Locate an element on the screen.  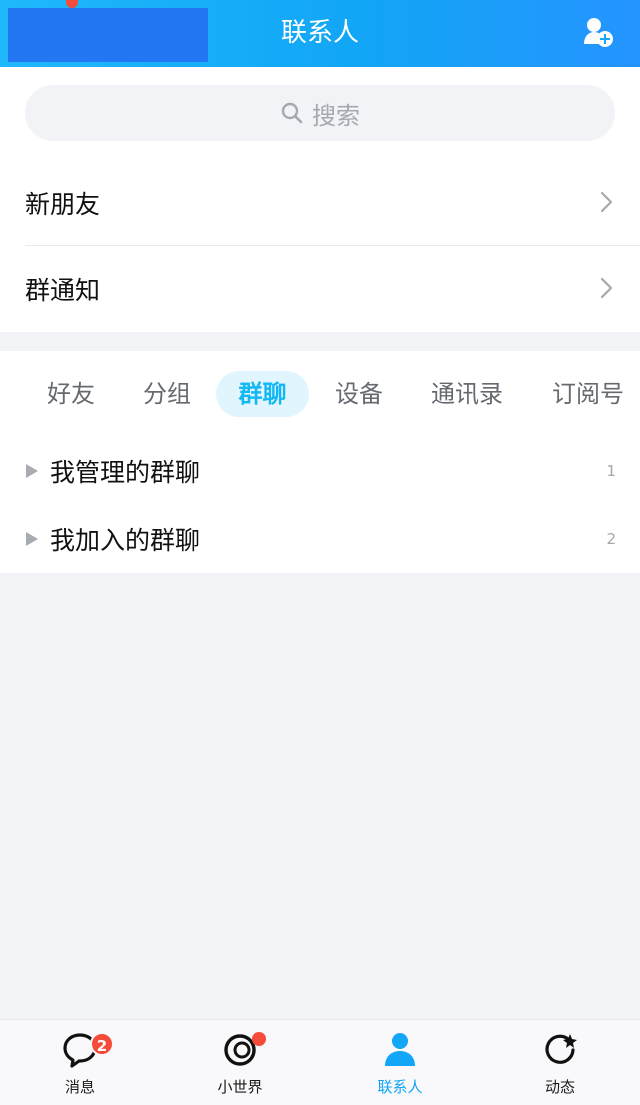
group-count: 2 is located at coordinates (611, 539).